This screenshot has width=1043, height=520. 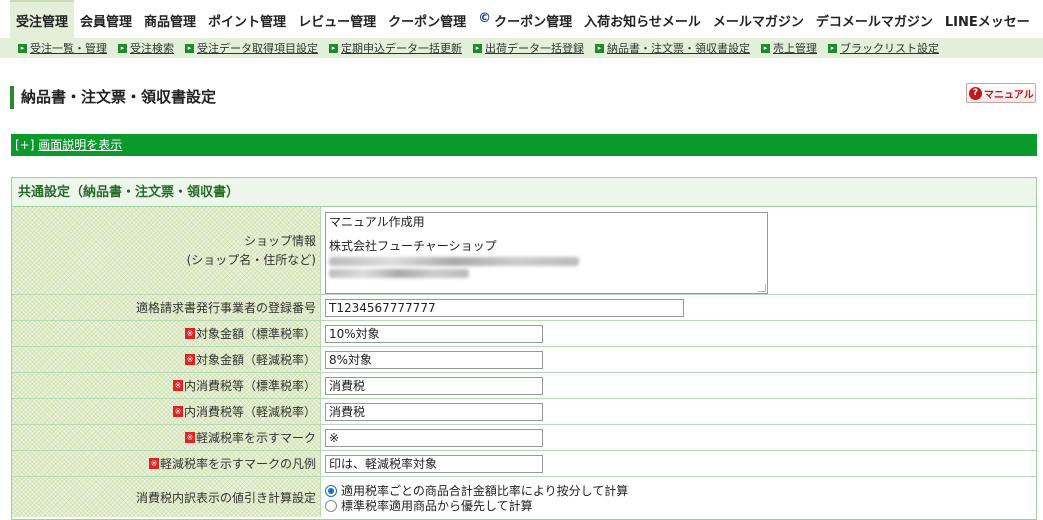 What do you see at coordinates (166, 333) in the screenshot?
I see `target-standard-label: ※ 対象金額（標準税率）` at bounding box center [166, 333].